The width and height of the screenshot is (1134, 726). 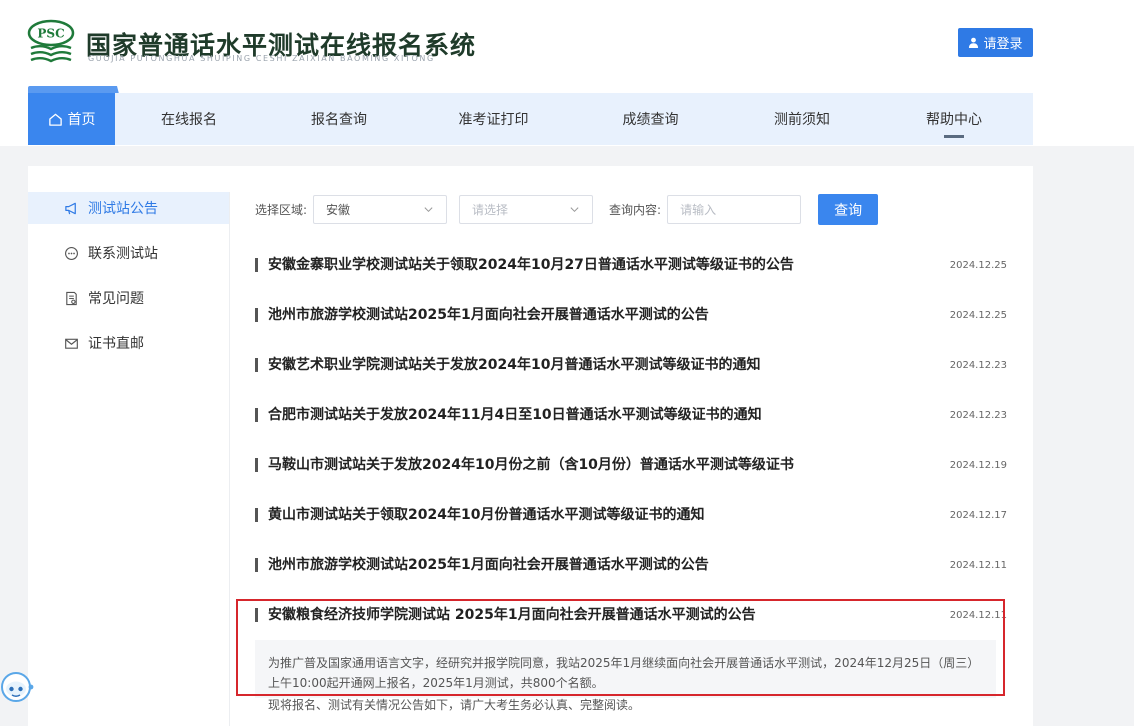 I want to click on nav-item-label: 帮助中心, so click(x=954, y=120).